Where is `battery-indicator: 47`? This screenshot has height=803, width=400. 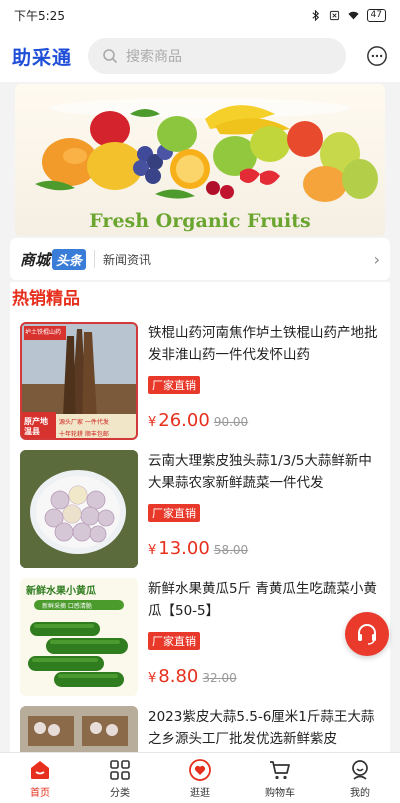
battery-indicator: 47 is located at coordinates (376, 15).